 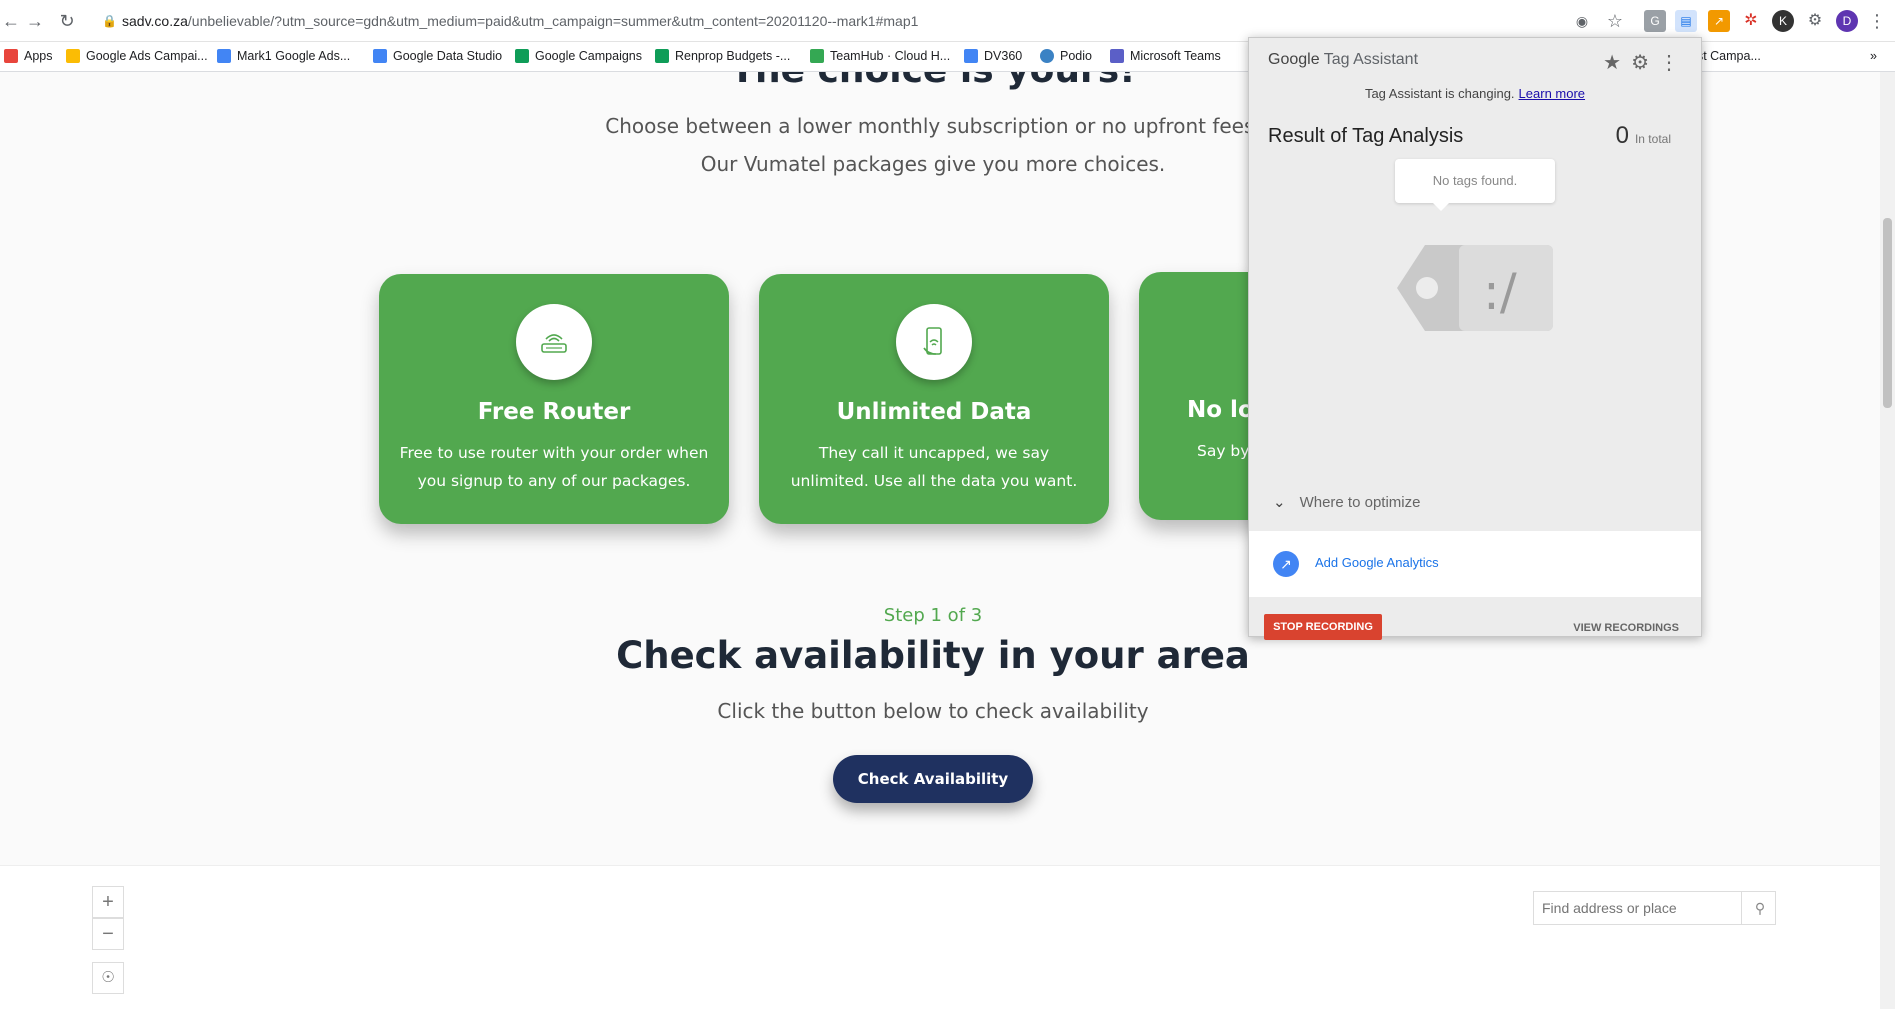 What do you see at coordinates (1475, 288) in the screenshot?
I see `empty-tag-icon: :/` at bounding box center [1475, 288].